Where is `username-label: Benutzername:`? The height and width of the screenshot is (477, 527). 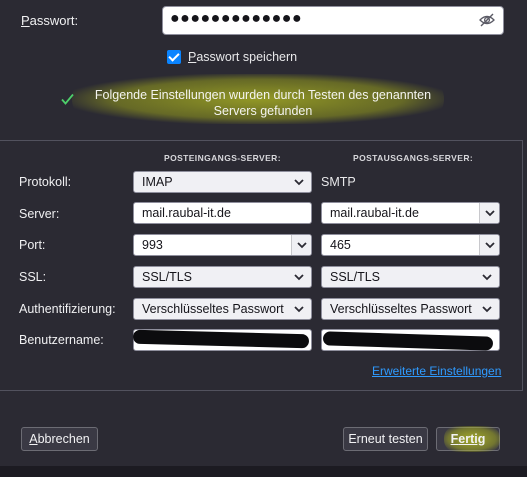
username-label: Benutzername: is located at coordinates (61, 340).